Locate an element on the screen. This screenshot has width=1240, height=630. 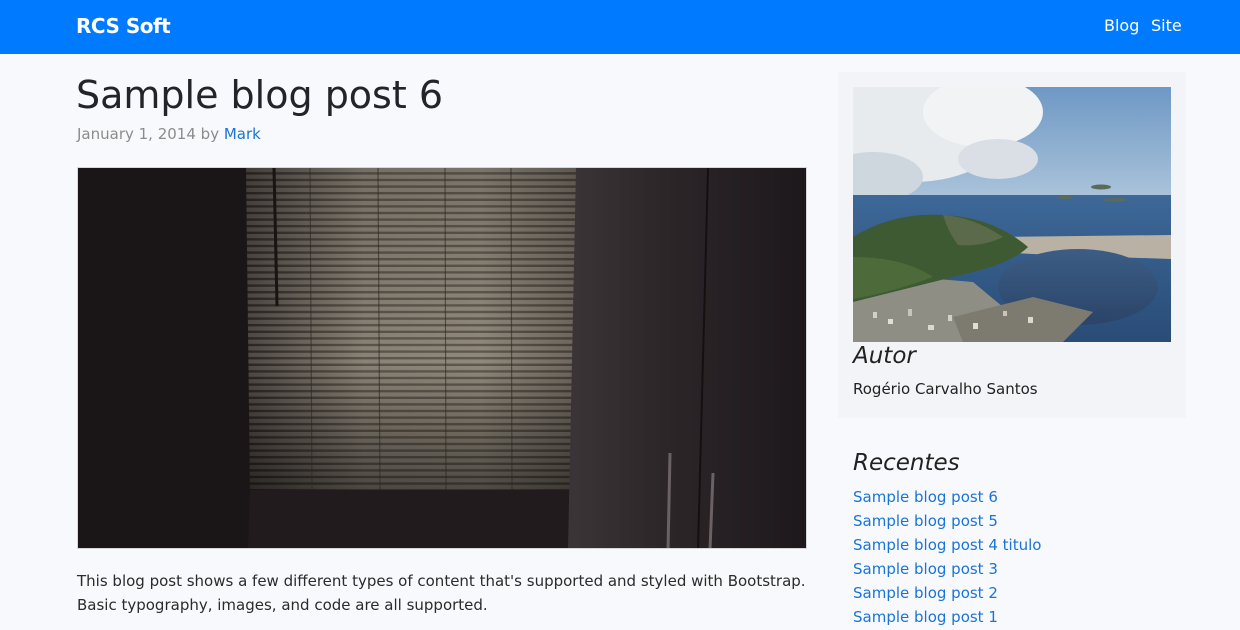
list-item: Sample blog post 4 titulo is located at coordinates (947, 546).